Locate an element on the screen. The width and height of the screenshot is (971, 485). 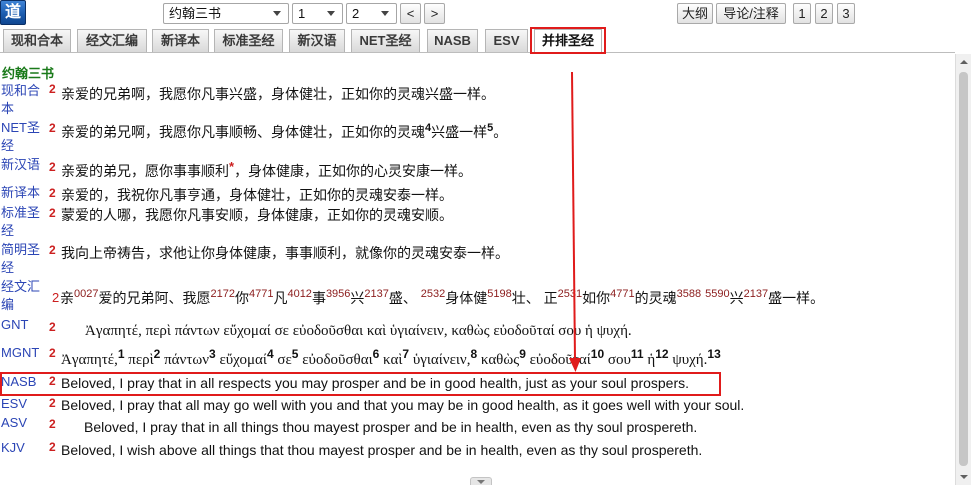
verse-text-segment: 蒙爱的人哪，我愿你凡事安顺，身体健康，正如你的灵魂安顺。 is located at coordinates (257, 215).